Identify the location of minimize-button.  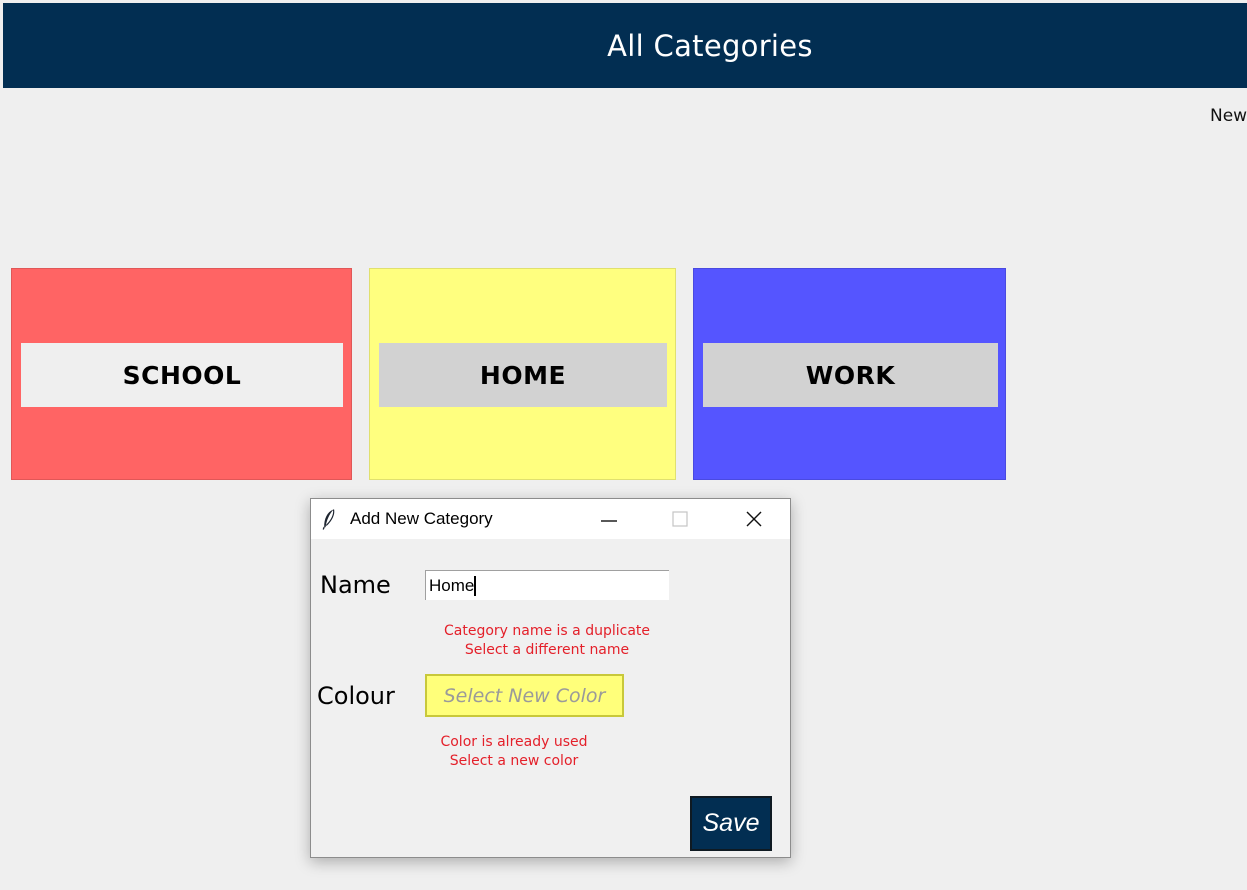
(609, 519).